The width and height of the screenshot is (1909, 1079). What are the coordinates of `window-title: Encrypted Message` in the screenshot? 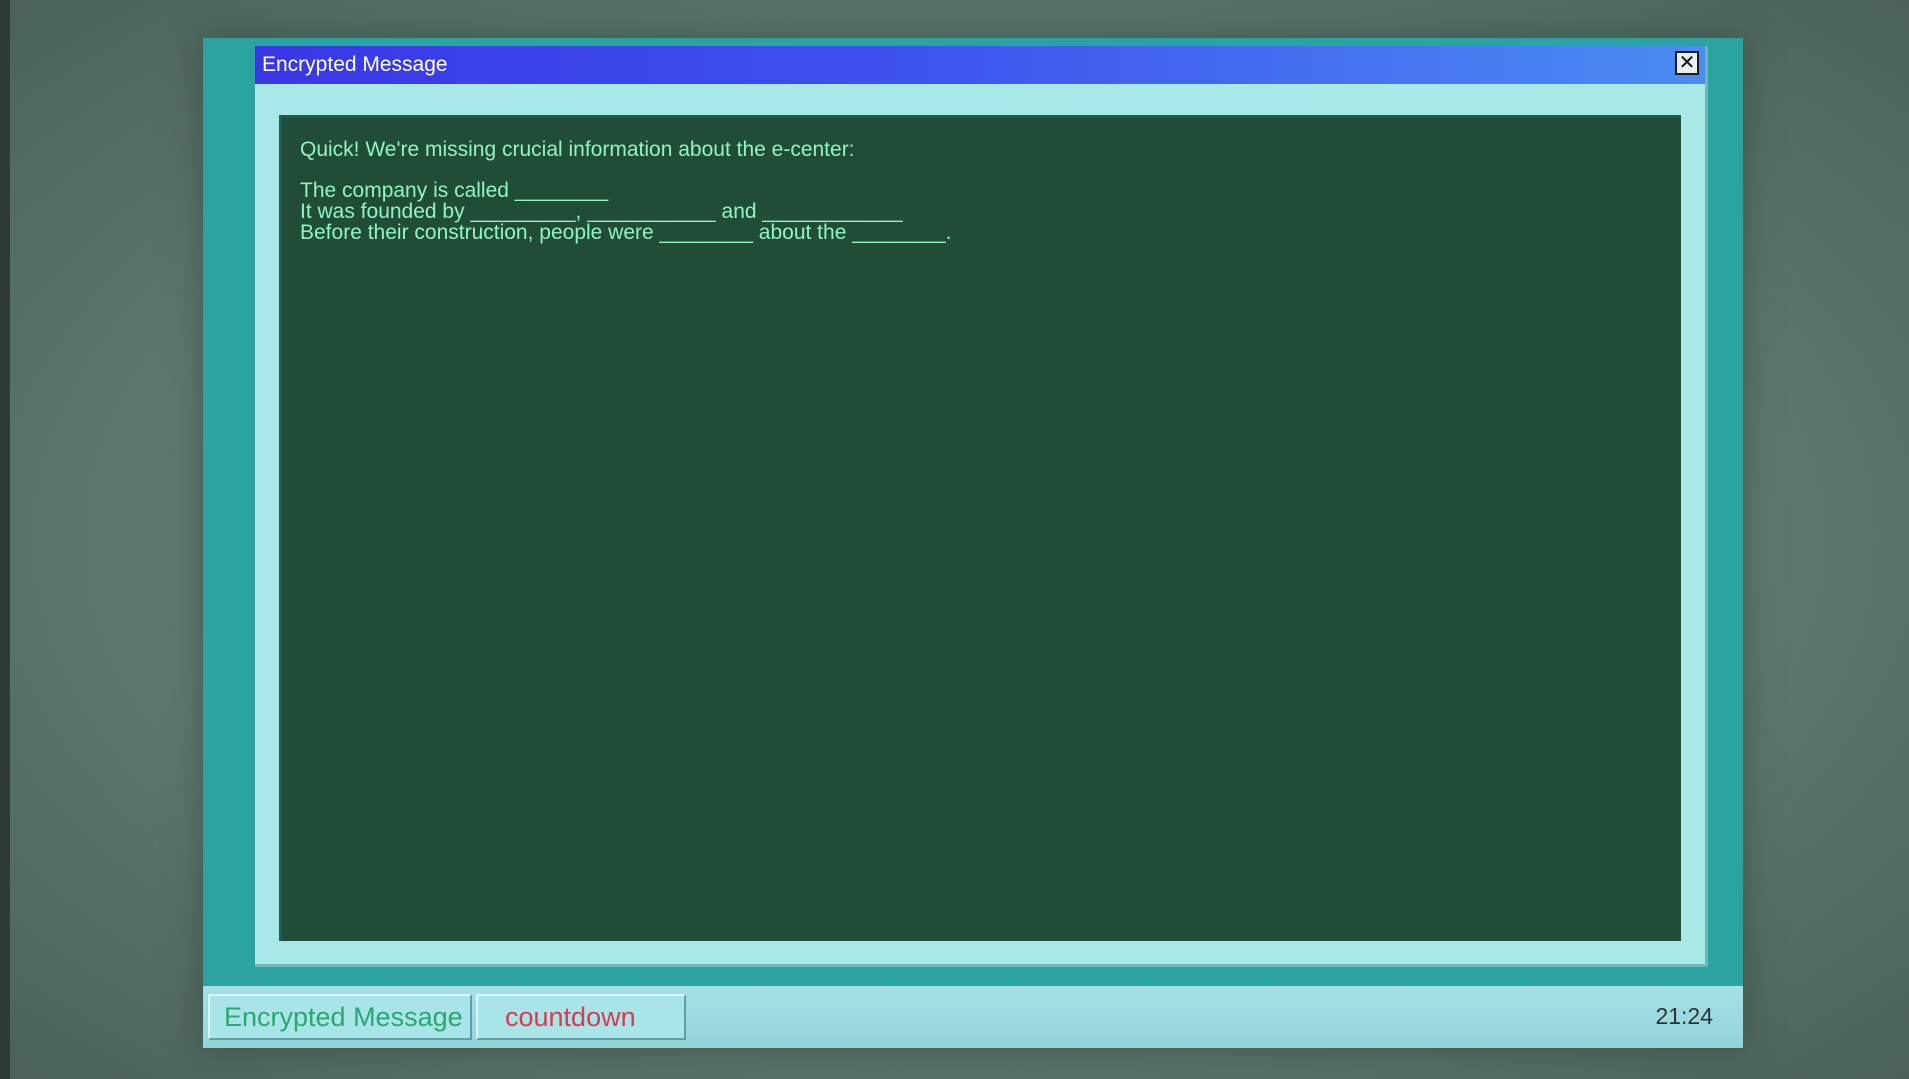 It's located at (355, 64).